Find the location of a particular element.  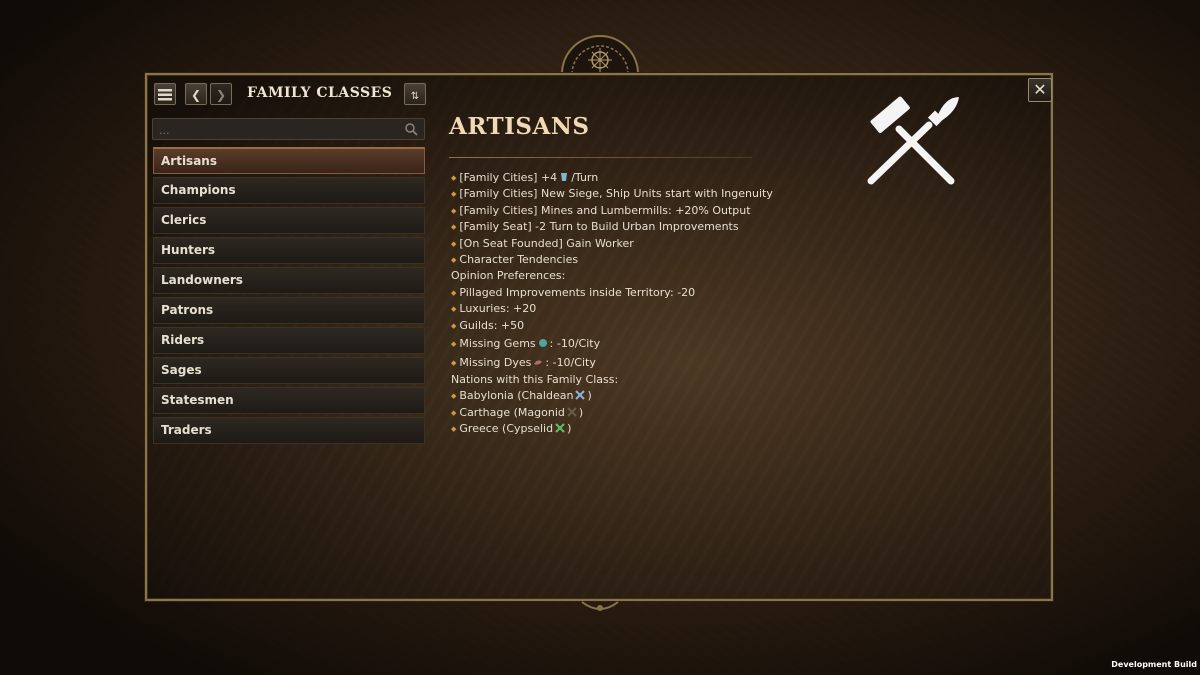

nations-heading: Nations with this Family Class: is located at coordinates (535, 379).